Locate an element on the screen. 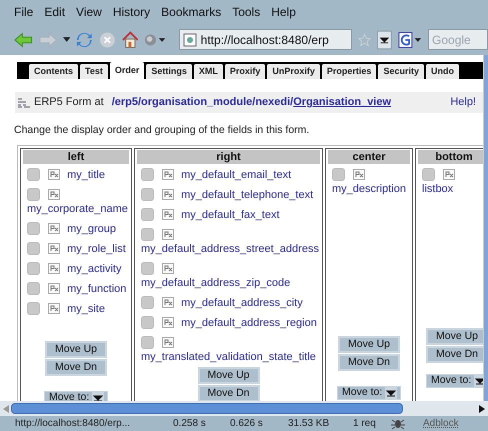 This screenshot has width=488, height=431. field-link: my_corporate_name is located at coordinates (77, 208).